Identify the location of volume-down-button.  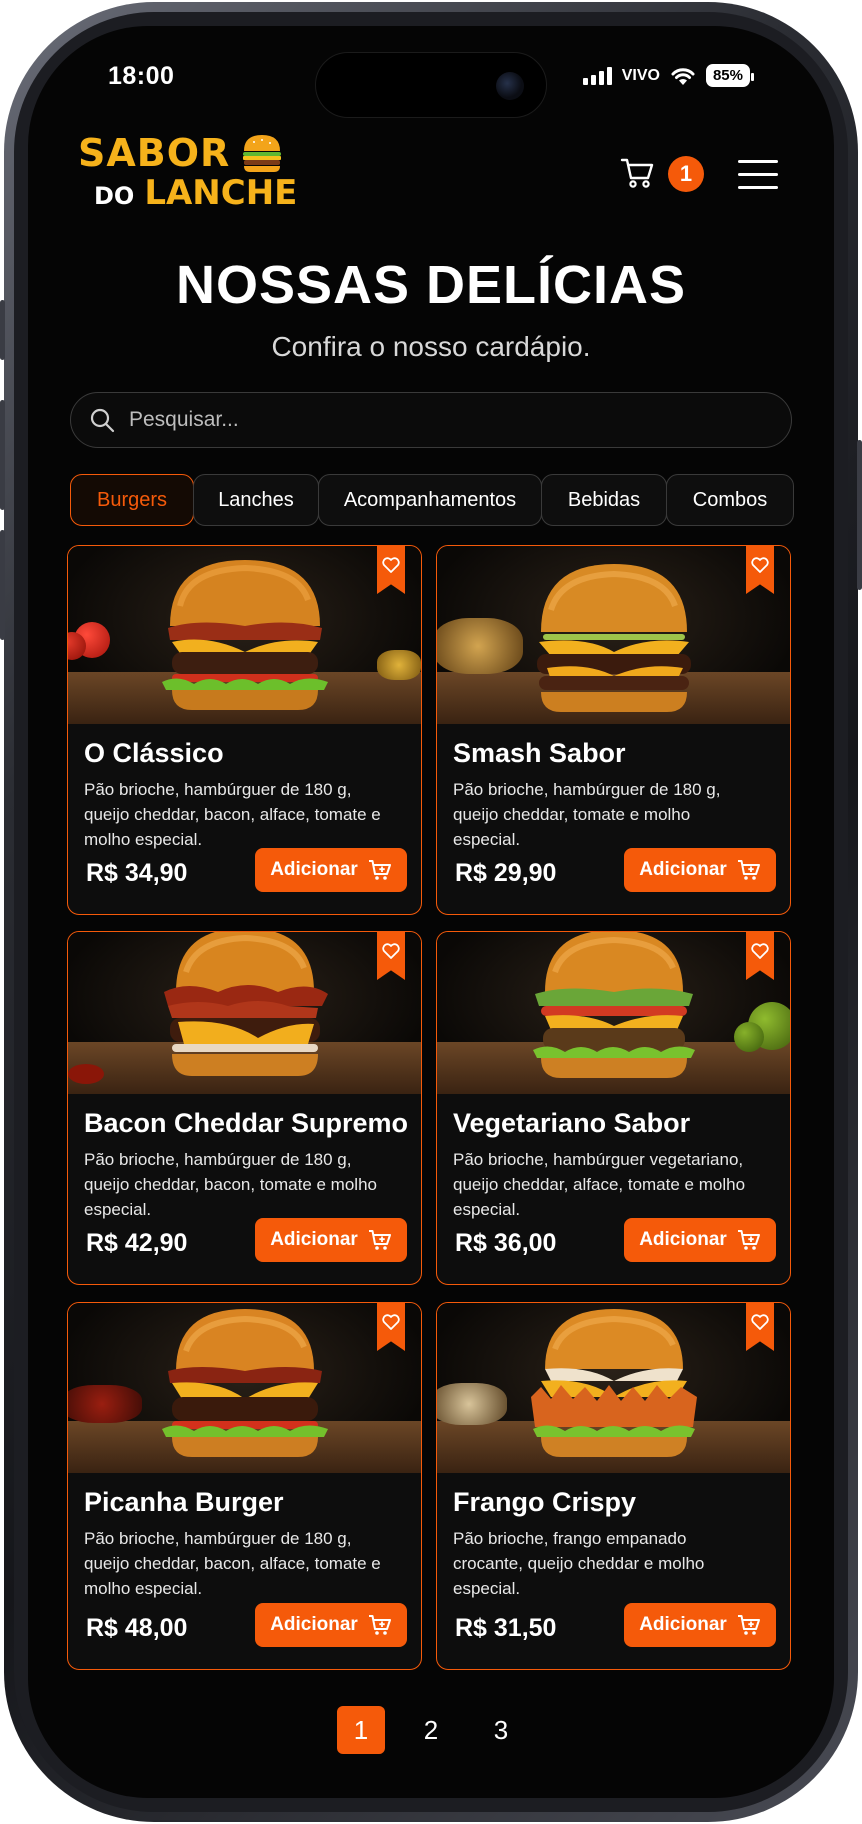
(2, 585).